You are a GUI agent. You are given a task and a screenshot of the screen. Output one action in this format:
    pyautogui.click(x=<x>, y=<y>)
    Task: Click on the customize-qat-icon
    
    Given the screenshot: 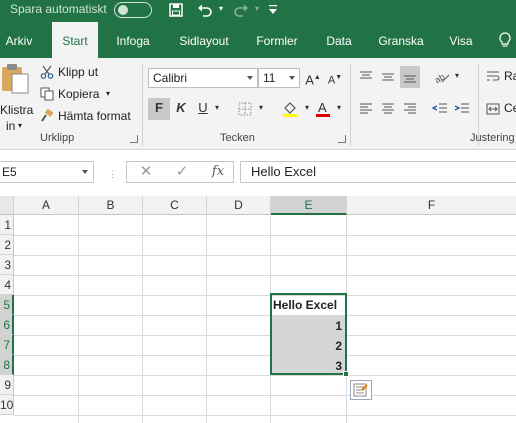 What is the action you would take?
    pyautogui.click(x=273, y=10)
    